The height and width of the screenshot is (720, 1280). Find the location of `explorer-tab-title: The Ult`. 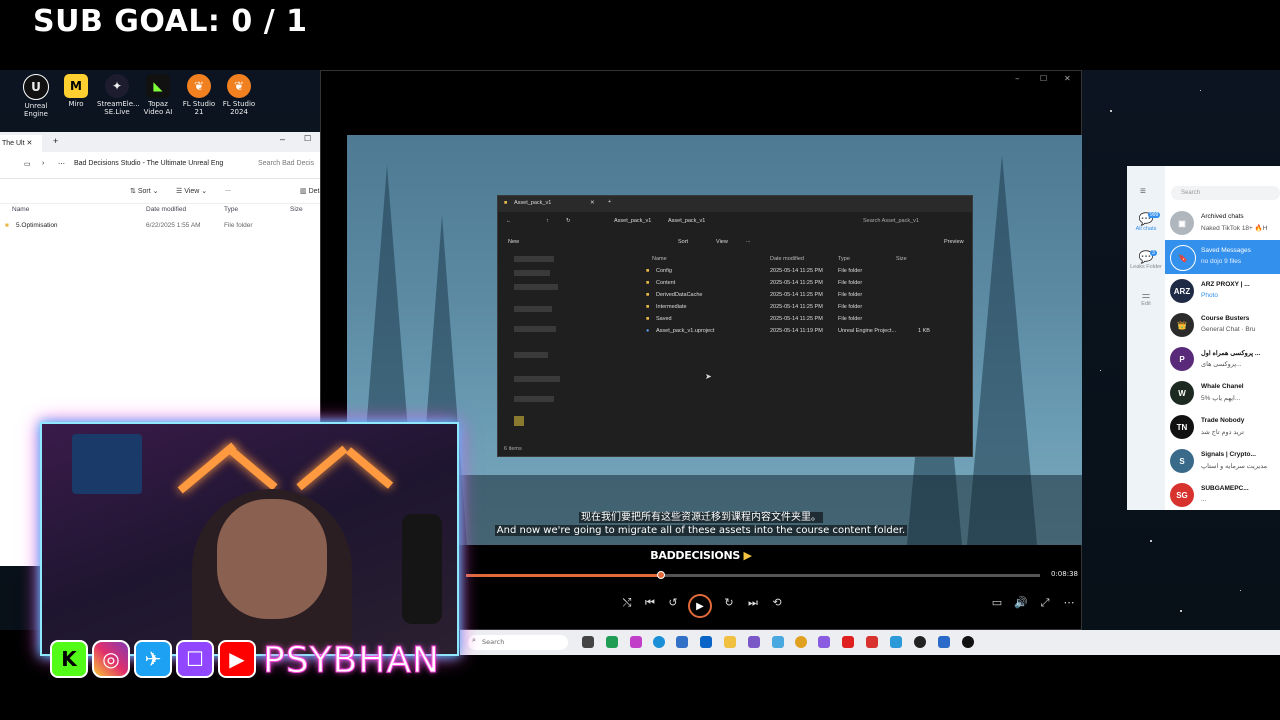

explorer-tab-title: The Ult is located at coordinates (13, 143).